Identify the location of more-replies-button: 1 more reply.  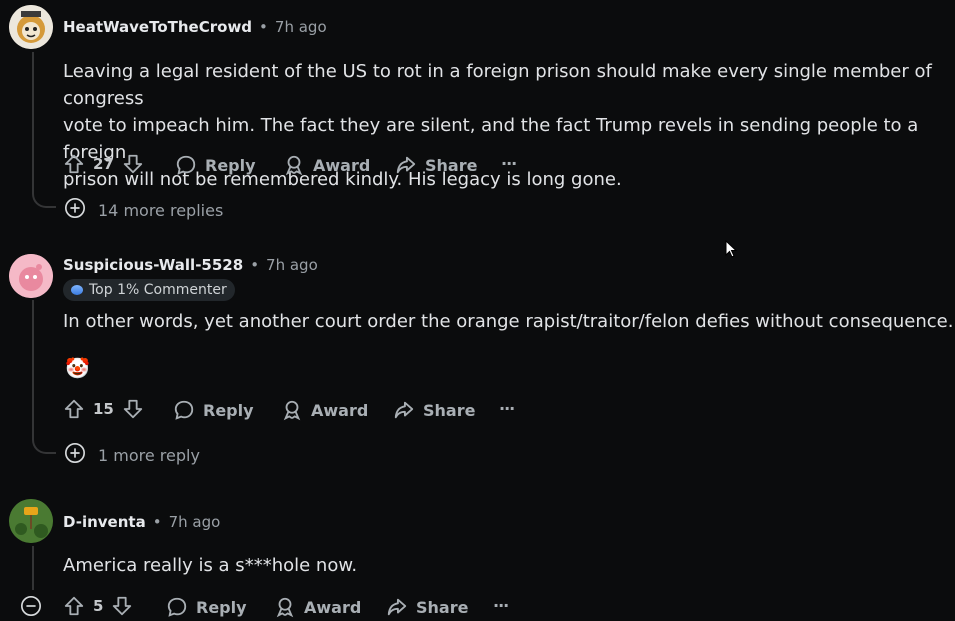
(132, 455).